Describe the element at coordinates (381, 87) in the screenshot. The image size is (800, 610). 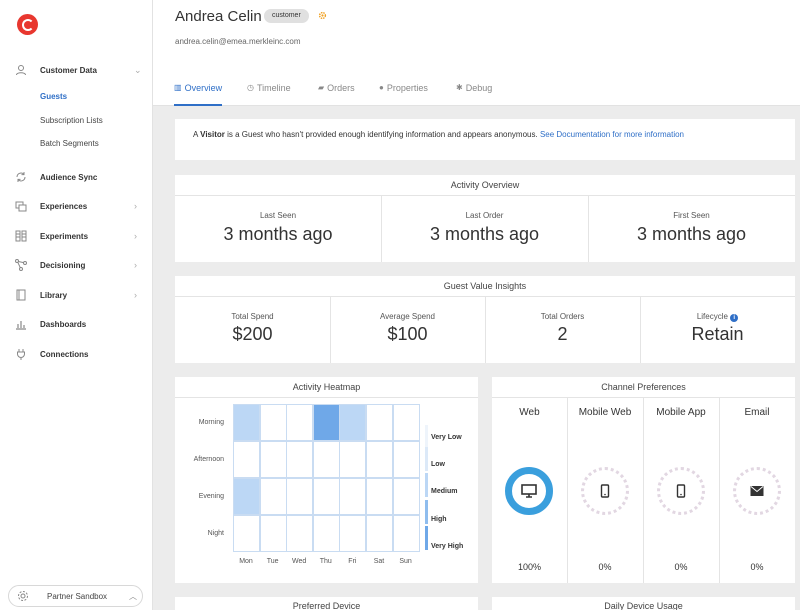
I see `info-icon: ●` at that location.